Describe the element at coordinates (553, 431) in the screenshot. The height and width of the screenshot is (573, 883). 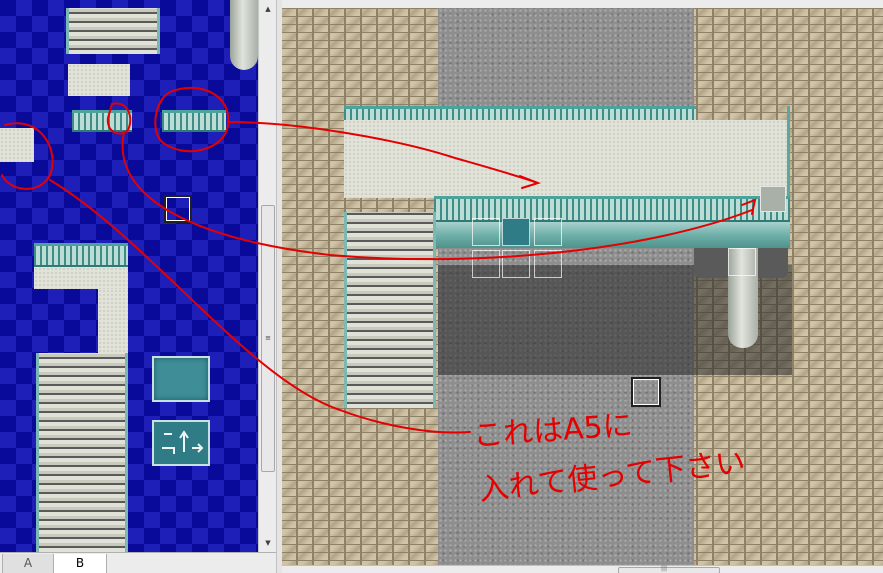
I see `annotation-line-1: これはA5に` at that location.